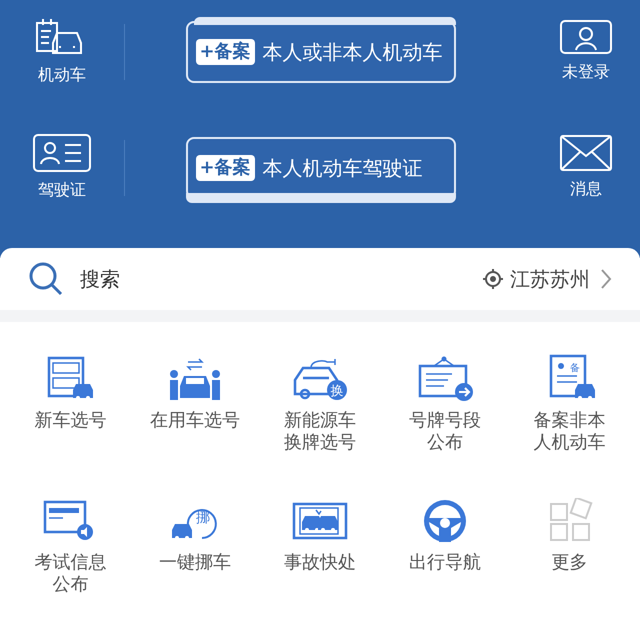 This screenshot has height=630, width=640. What do you see at coordinates (550, 279) in the screenshot?
I see `location-text: 江苏苏州` at bounding box center [550, 279].